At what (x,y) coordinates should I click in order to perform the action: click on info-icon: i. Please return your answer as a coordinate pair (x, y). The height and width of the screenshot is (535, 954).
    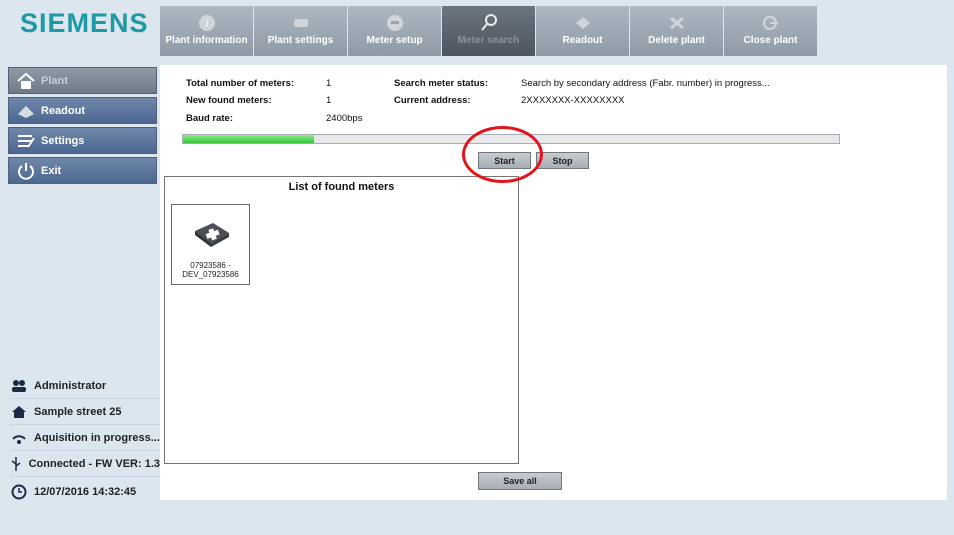
    Looking at the image, I should click on (207, 23).